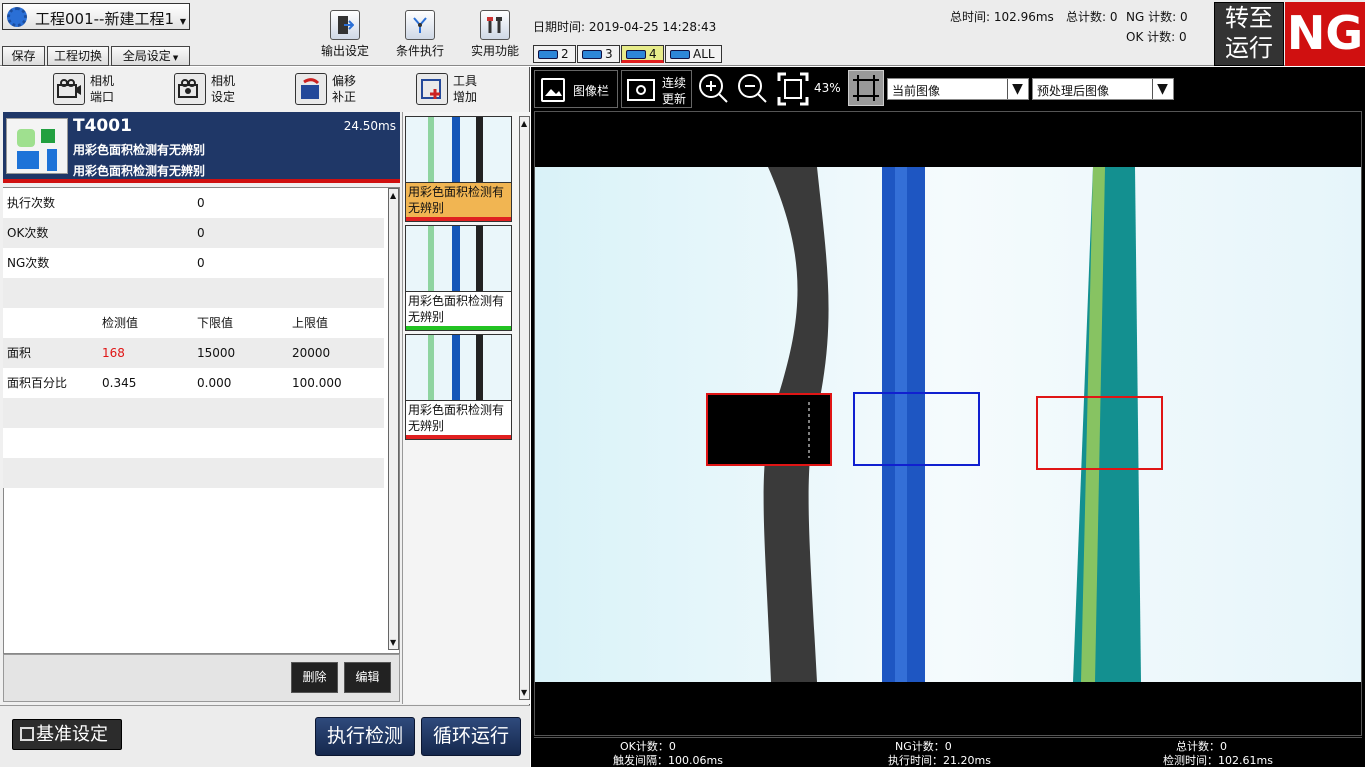 Image resolution: width=1365 pixels, height=768 pixels. What do you see at coordinates (565, 54) in the screenshot?
I see `camera-tab-label: 2` at bounding box center [565, 54].